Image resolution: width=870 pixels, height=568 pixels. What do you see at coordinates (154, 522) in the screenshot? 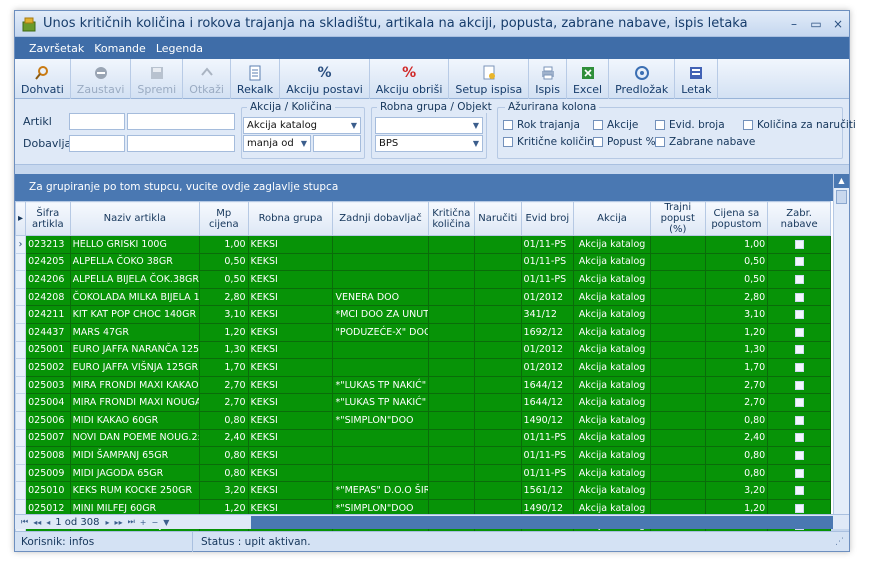
I see `delete-record-icon: −` at bounding box center [154, 522].